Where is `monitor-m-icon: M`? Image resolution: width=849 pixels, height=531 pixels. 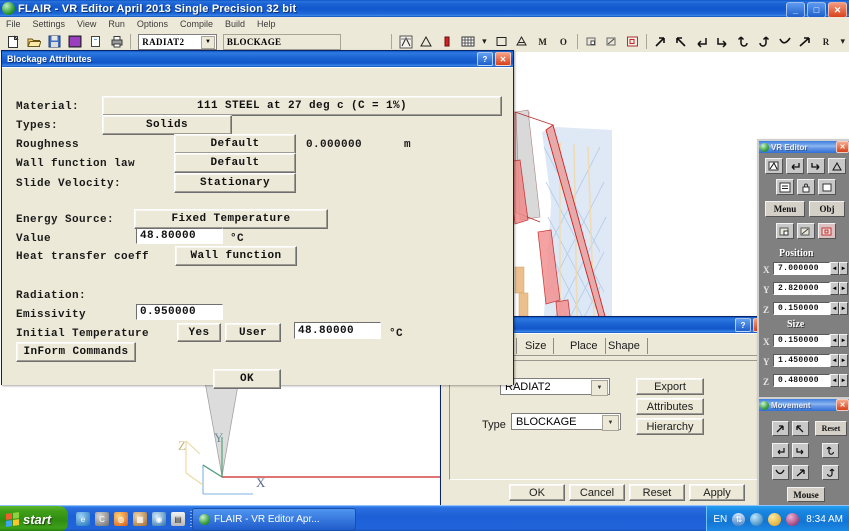 monitor-m-icon: M is located at coordinates (542, 41).